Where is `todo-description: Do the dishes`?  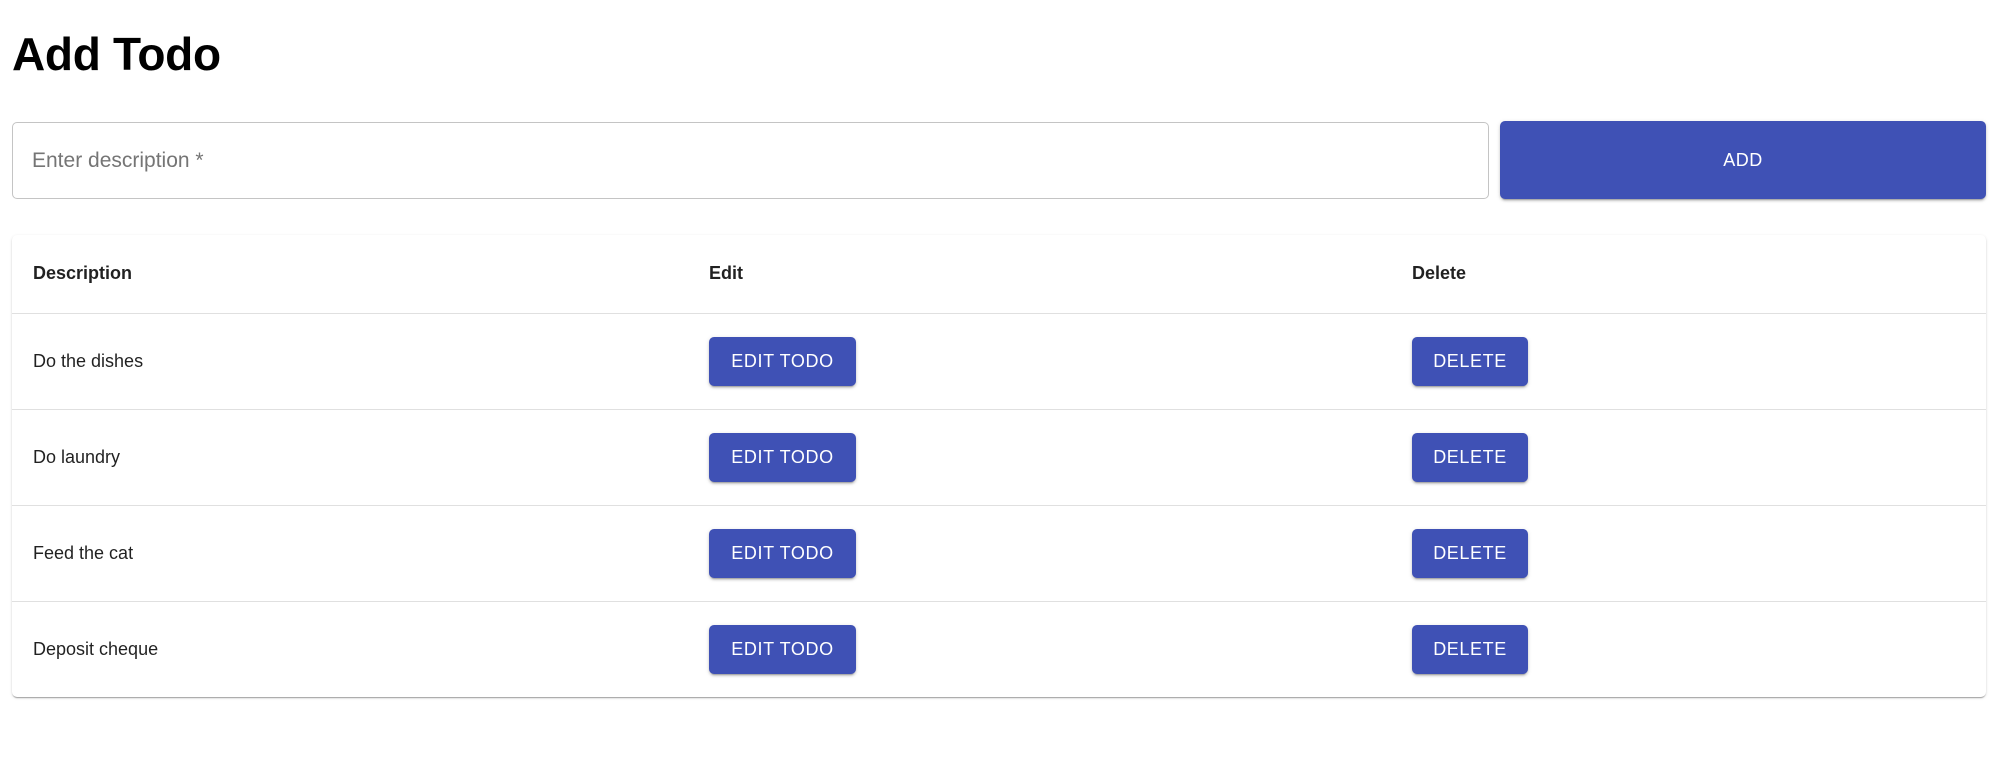 todo-description: Do the dishes is located at coordinates (350, 361).